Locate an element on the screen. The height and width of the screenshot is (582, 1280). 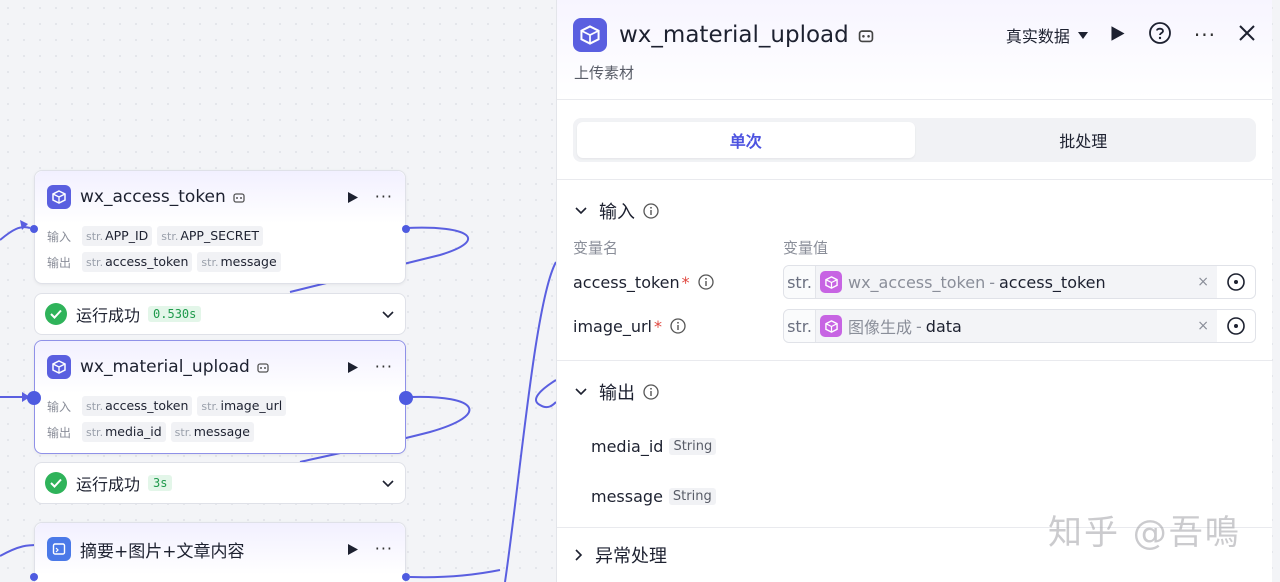
node-output-row: 输出 str. access_token str. message is located at coordinates (220, 262).